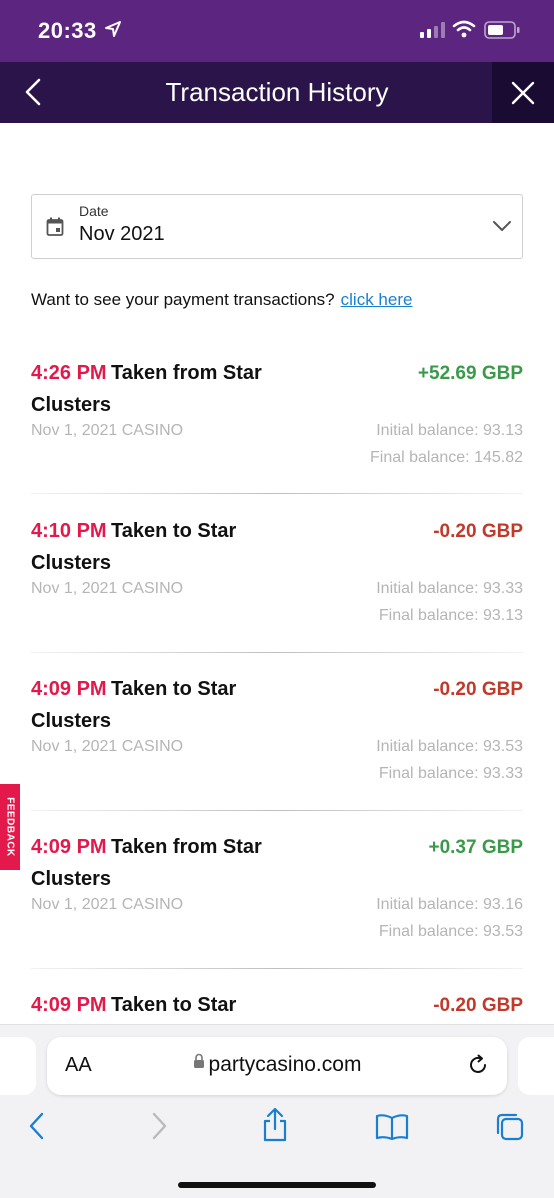 The width and height of the screenshot is (554, 1198). What do you see at coordinates (449, 430) in the screenshot?
I see `initial-balance: Initial balance: 93.13` at bounding box center [449, 430].